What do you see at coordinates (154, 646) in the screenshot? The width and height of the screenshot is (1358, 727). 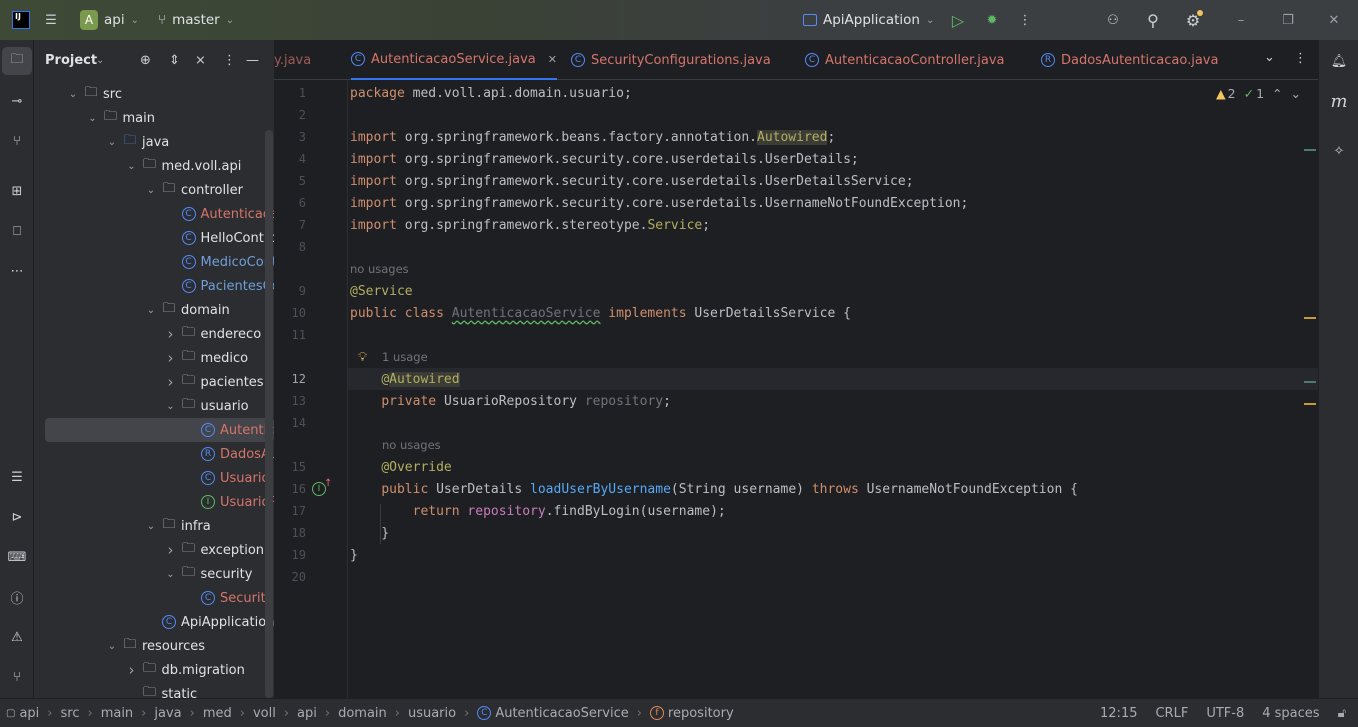 I see `tree-item: ⌄ 🗀 resources` at bounding box center [154, 646].